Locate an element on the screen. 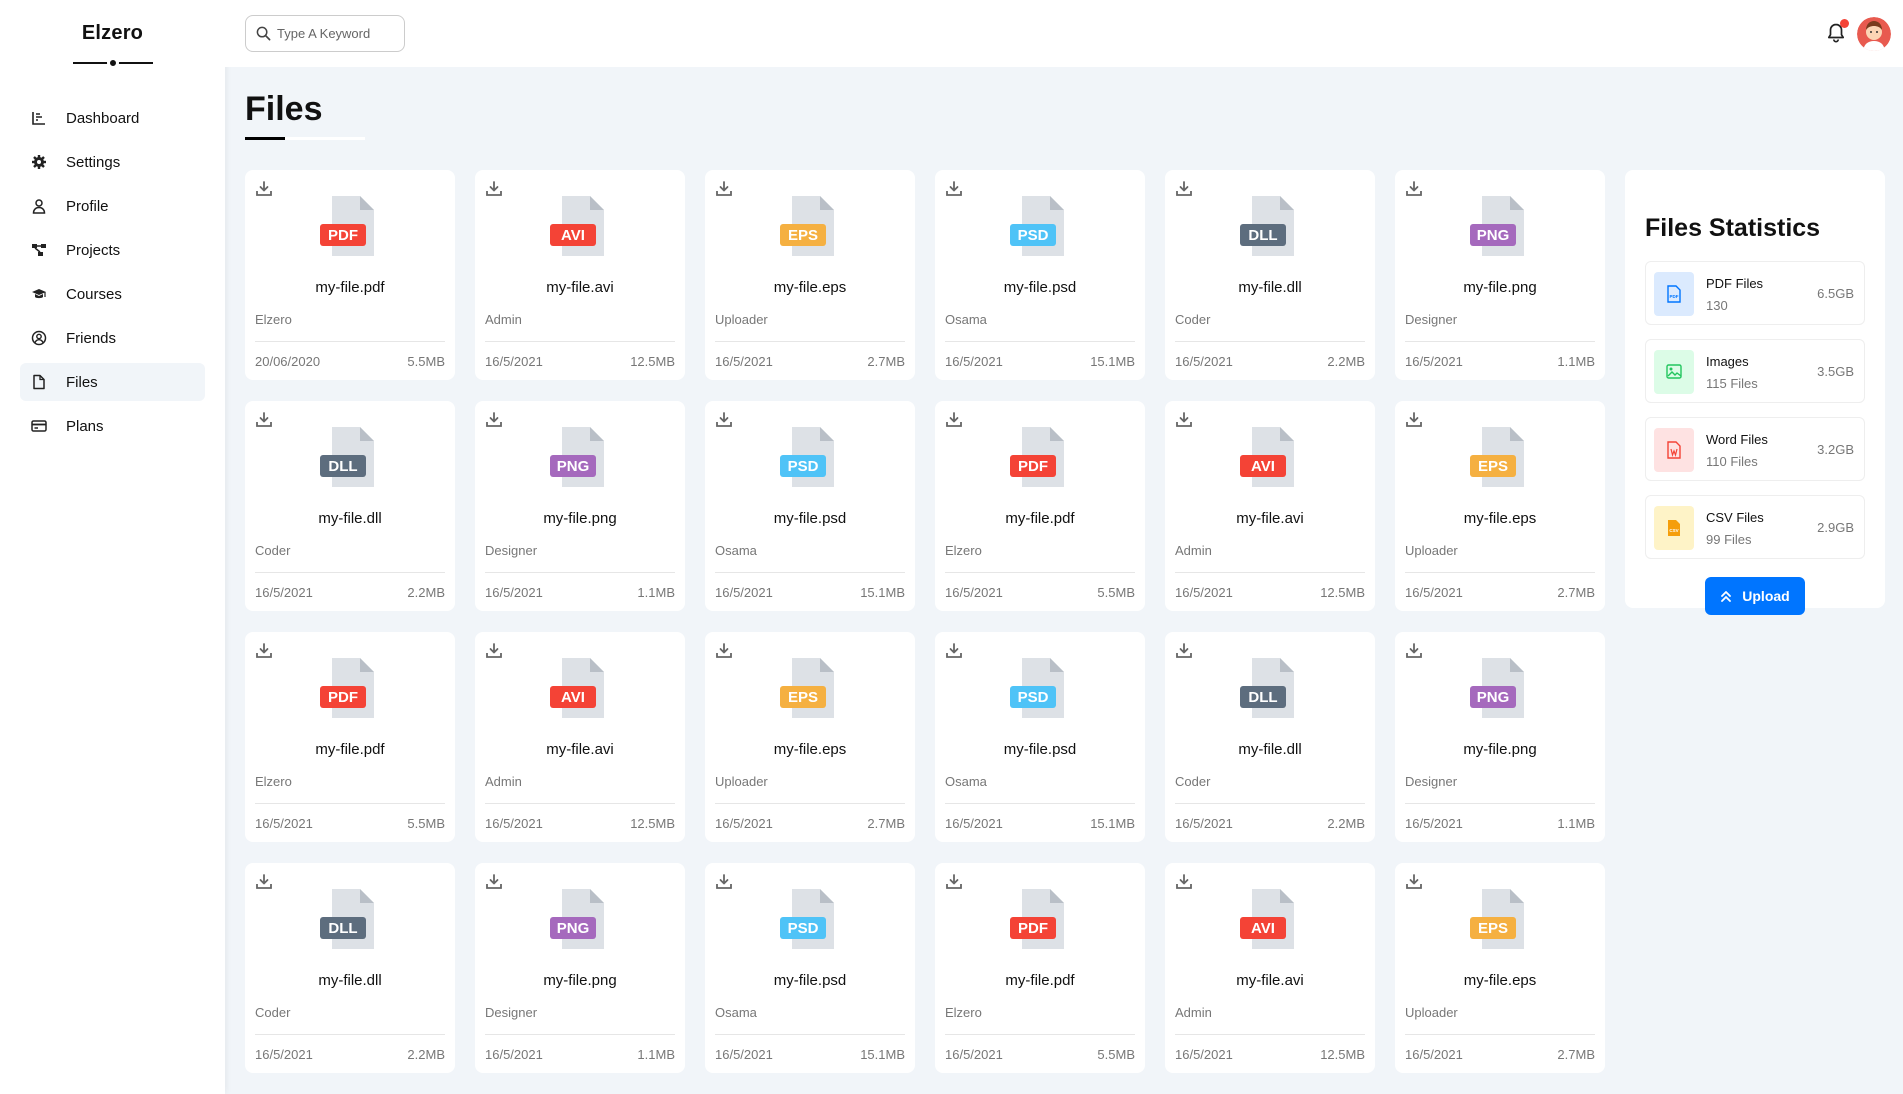  file-ext-label: EPS is located at coordinates (1493, 928).